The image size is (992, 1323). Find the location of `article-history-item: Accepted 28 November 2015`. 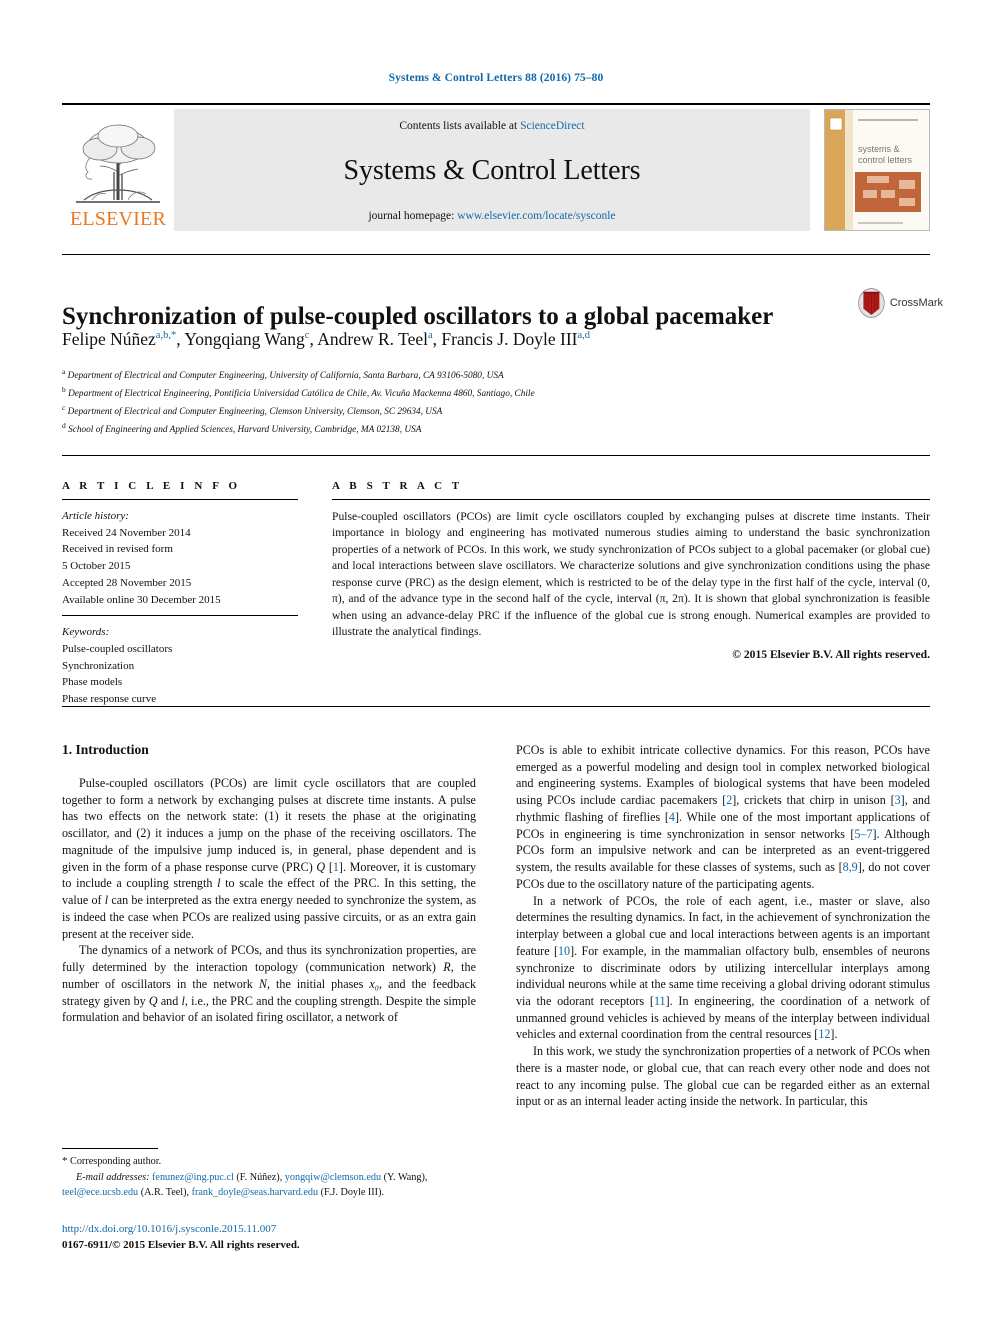

article-history-item: Accepted 28 November 2015 is located at coordinates (127, 582).